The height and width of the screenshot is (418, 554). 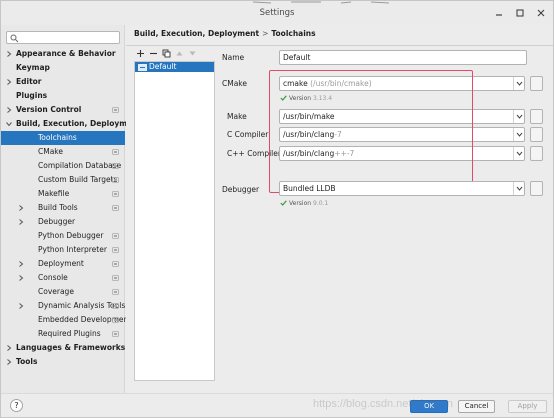 I want to click on make-value: /usr/bin/make, so click(x=309, y=116).